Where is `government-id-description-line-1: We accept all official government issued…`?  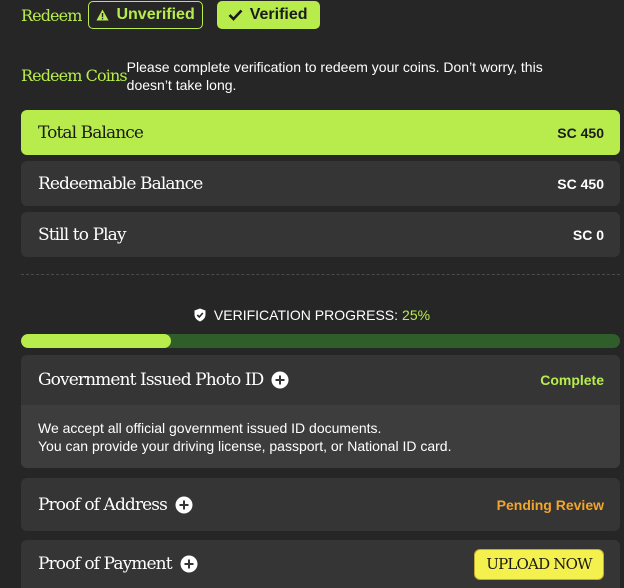
government-id-description-line-1: We accept all official government issued… is located at coordinates (210, 428).